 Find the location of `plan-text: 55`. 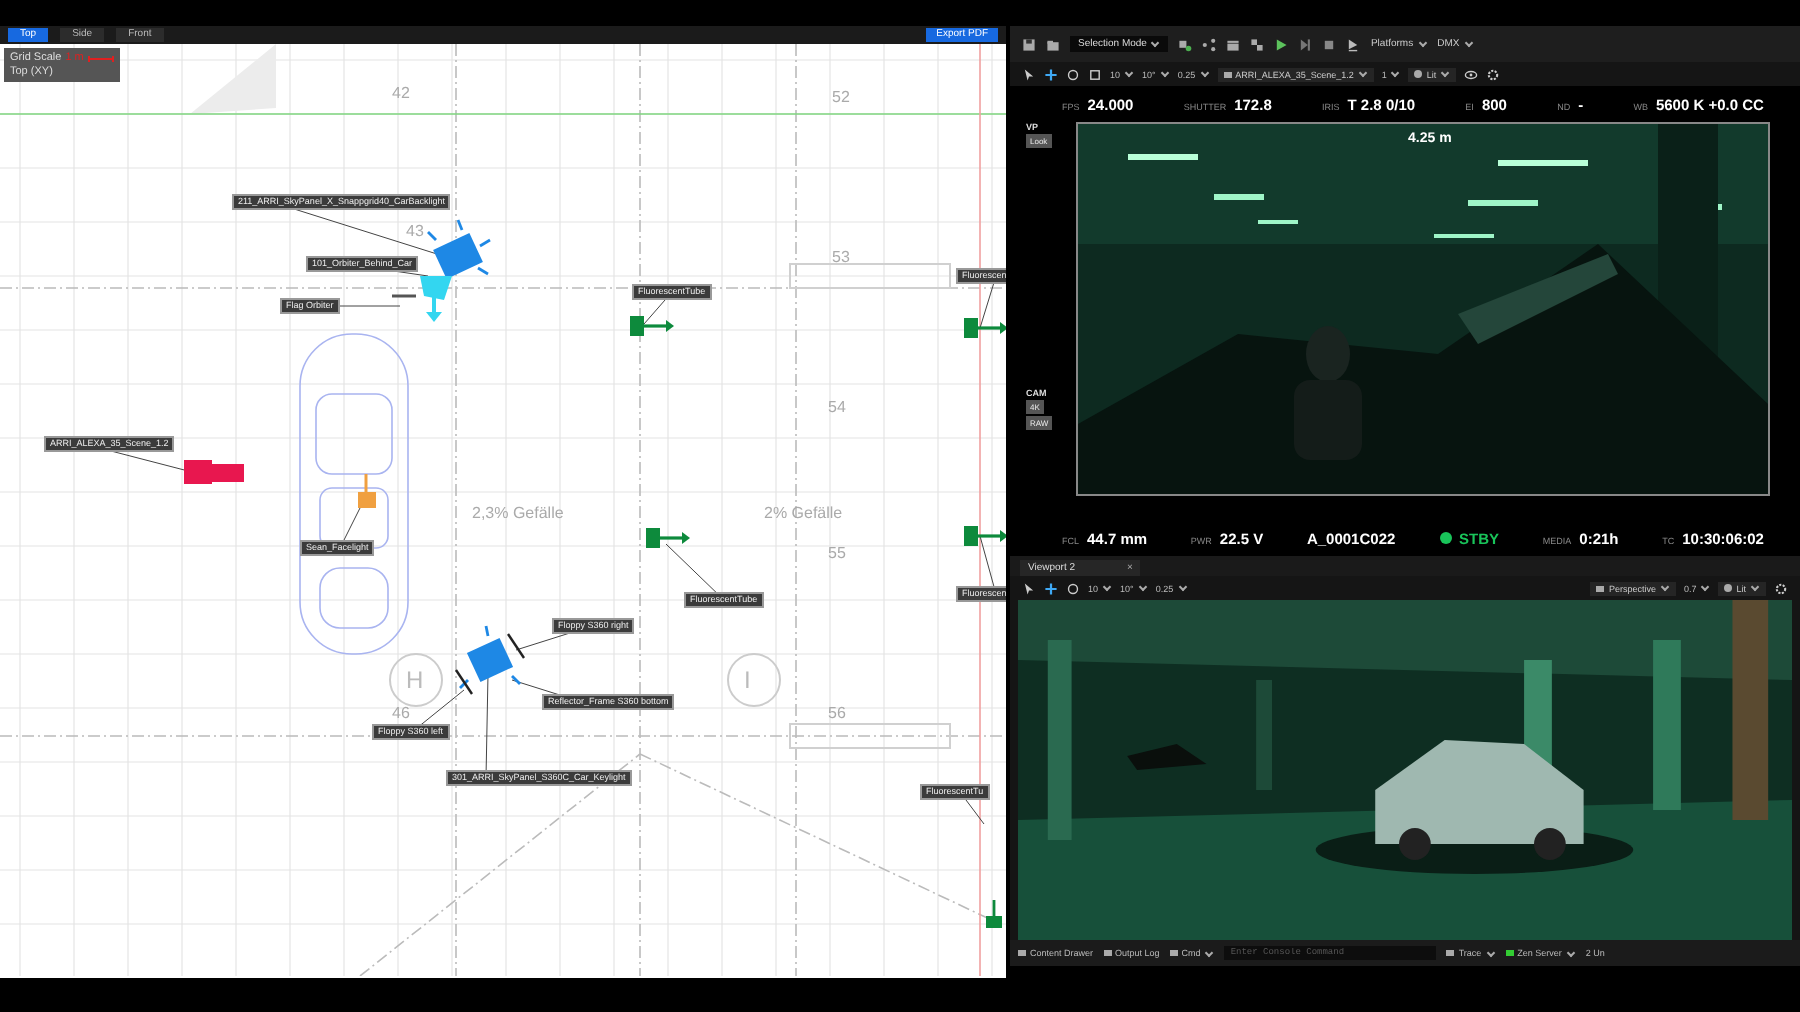

plan-text: 55 is located at coordinates (837, 553).